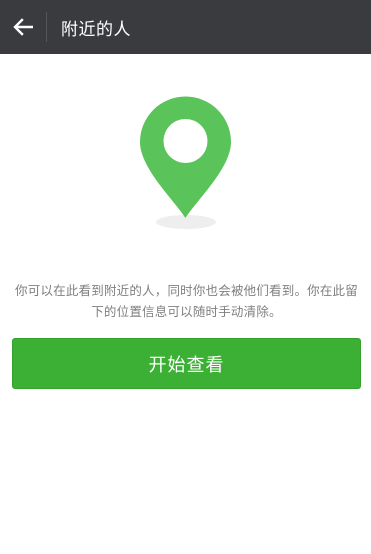 This screenshot has width=371, height=554. I want to click on page-title: 附近的人, so click(96, 29).